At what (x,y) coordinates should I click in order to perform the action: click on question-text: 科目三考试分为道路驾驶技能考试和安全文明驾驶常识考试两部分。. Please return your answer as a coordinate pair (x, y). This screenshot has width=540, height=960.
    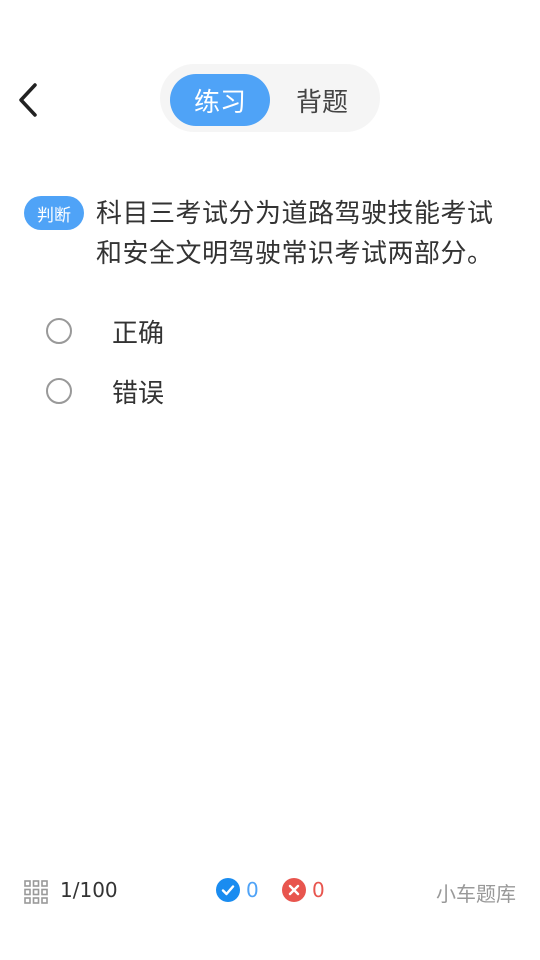
    Looking at the image, I should click on (295, 234).